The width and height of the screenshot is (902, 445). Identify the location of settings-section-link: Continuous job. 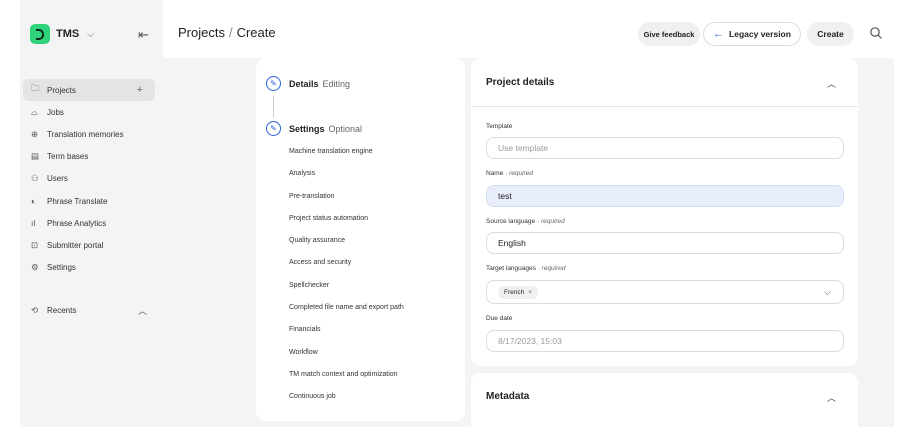
(346, 402).